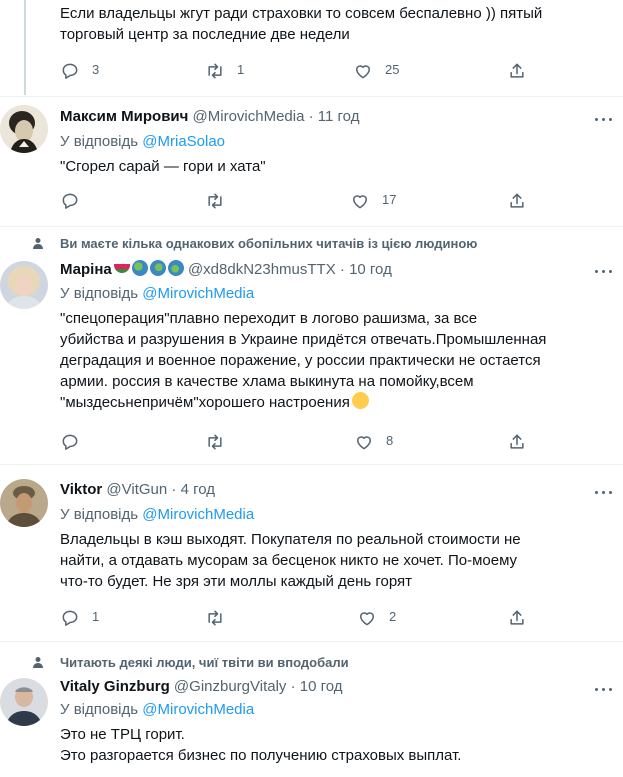 The height and width of the screenshot is (777, 623). I want to click on tweet-header: Vitaly Ginzburg @GinzburgVitaly · 10 год, so click(201, 686).